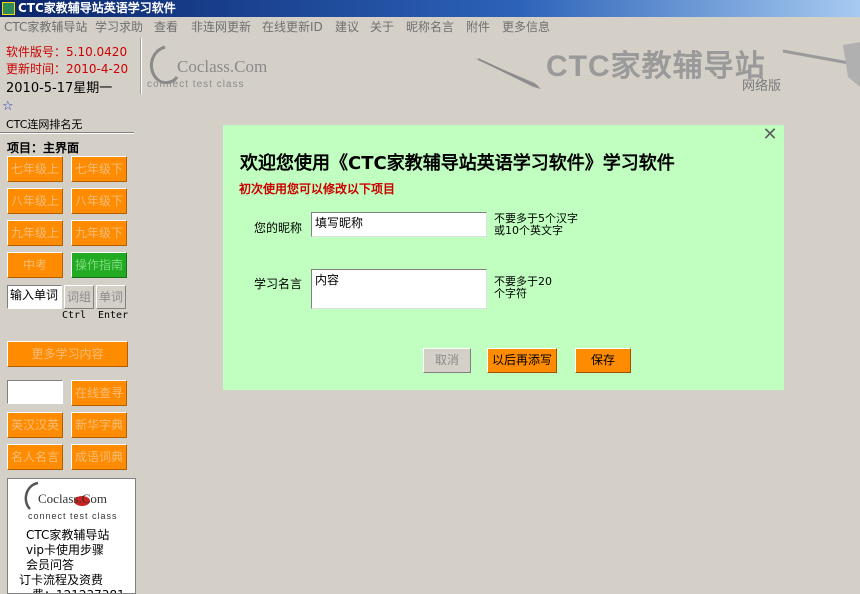 This screenshot has width=860, height=594. Describe the element at coordinates (196, 84) in the screenshot. I see `banner-logo-sub: connect test class` at that location.